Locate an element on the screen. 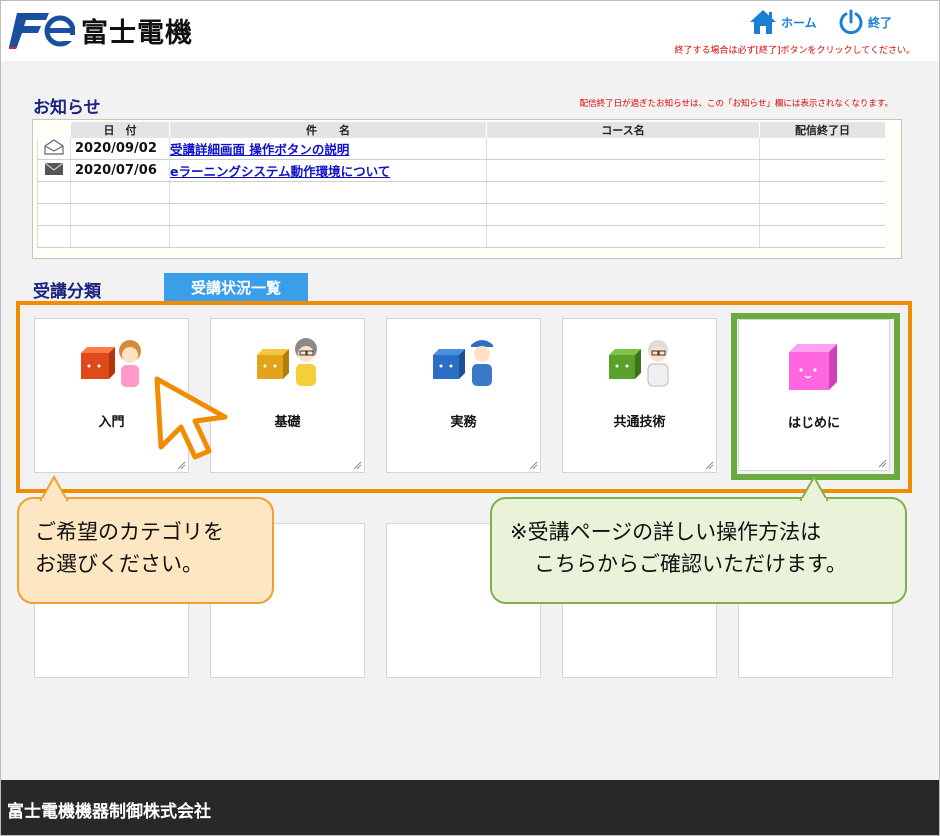  news-header-row: 日 付 件 名 コース名 配信終了日 is located at coordinates (461, 130).